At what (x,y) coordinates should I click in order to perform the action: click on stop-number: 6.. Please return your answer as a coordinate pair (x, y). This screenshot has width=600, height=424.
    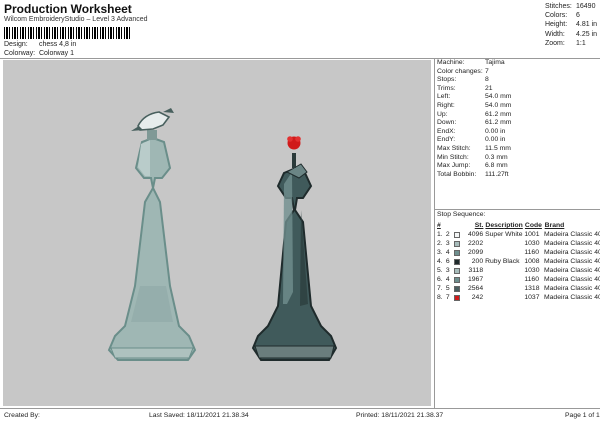
    Looking at the image, I should click on (440, 279).